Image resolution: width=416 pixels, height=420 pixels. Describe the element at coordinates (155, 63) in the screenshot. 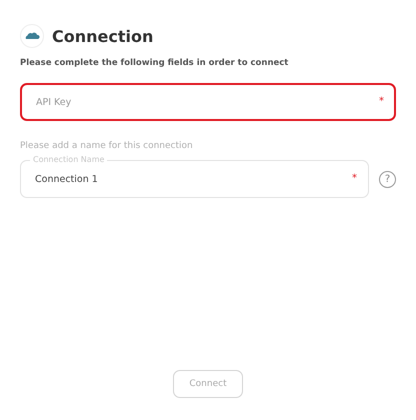

I see `instructions-text: Please complete the following fields in order to connect` at that location.